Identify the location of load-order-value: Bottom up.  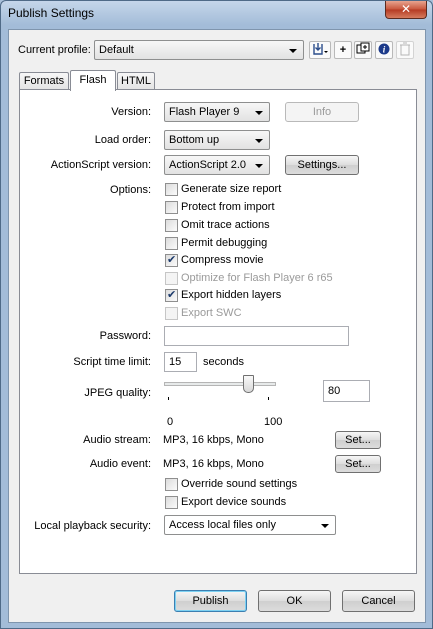
(194, 140).